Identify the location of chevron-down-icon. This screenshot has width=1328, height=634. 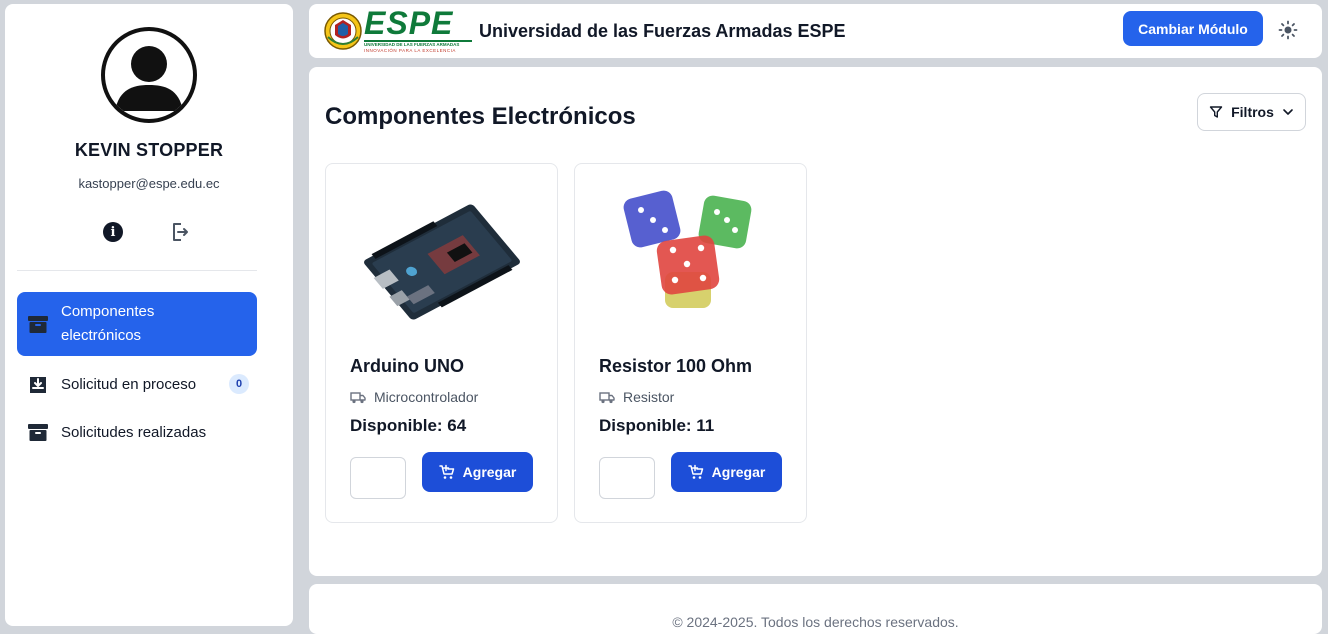
(1288, 112).